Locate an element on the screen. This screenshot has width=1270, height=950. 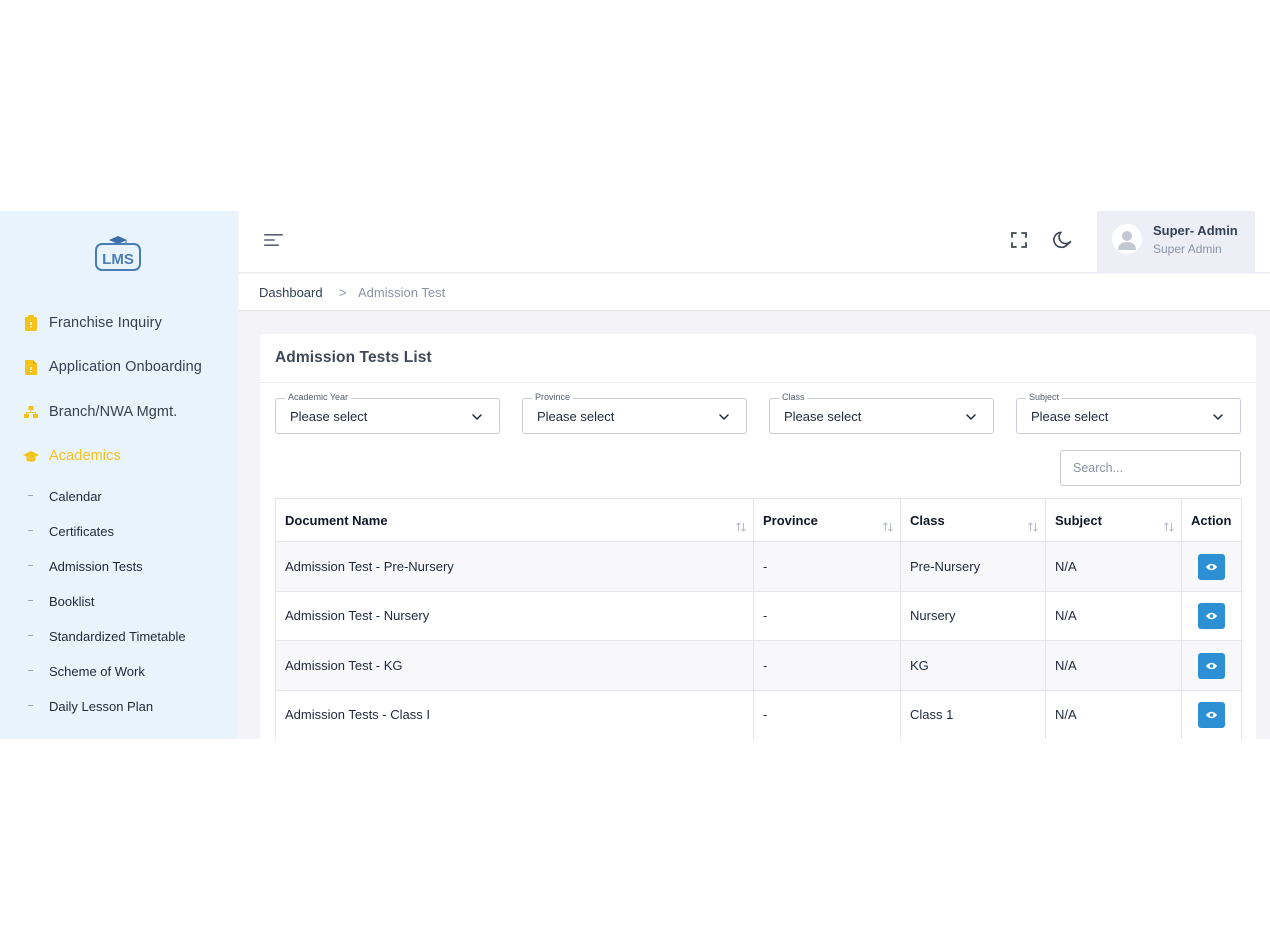
sidebar-item-application-onboarding: Application Onboarding is located at coordinates (118, 367).